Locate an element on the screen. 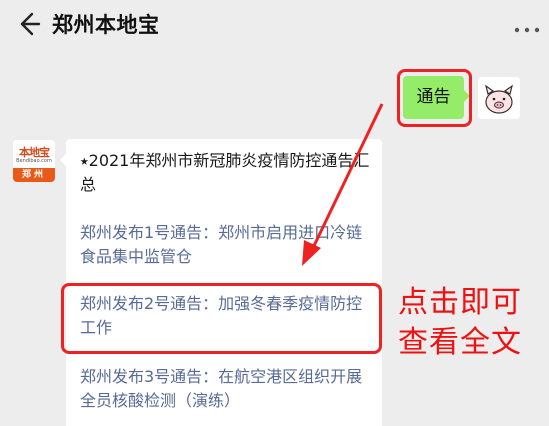 The image size is (549, 426). pig-avatar-icon is located at coordinates (499, 98).